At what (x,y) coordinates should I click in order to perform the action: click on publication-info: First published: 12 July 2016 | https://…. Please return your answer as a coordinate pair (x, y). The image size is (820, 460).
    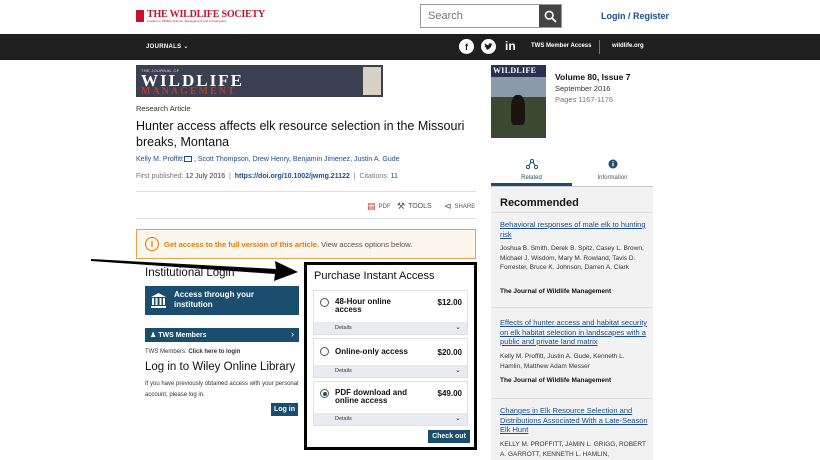
    Looking at the image, I should click on (267, 176).